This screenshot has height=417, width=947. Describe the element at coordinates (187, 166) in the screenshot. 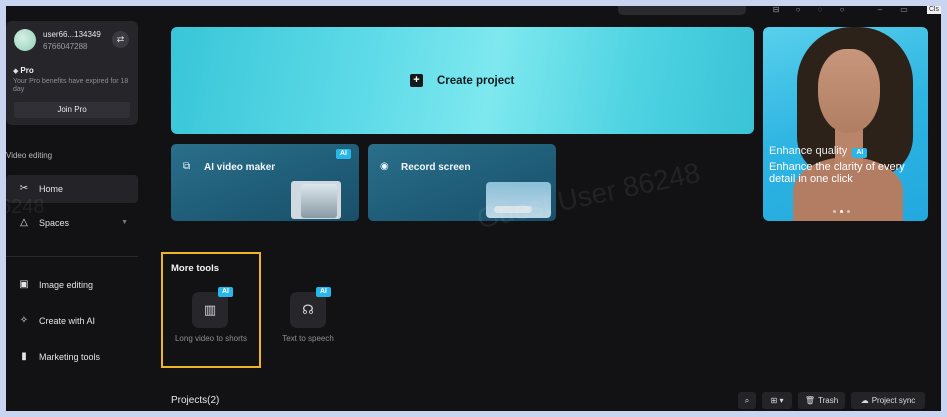

I see `ai-video-icon: ⧉` at that location.